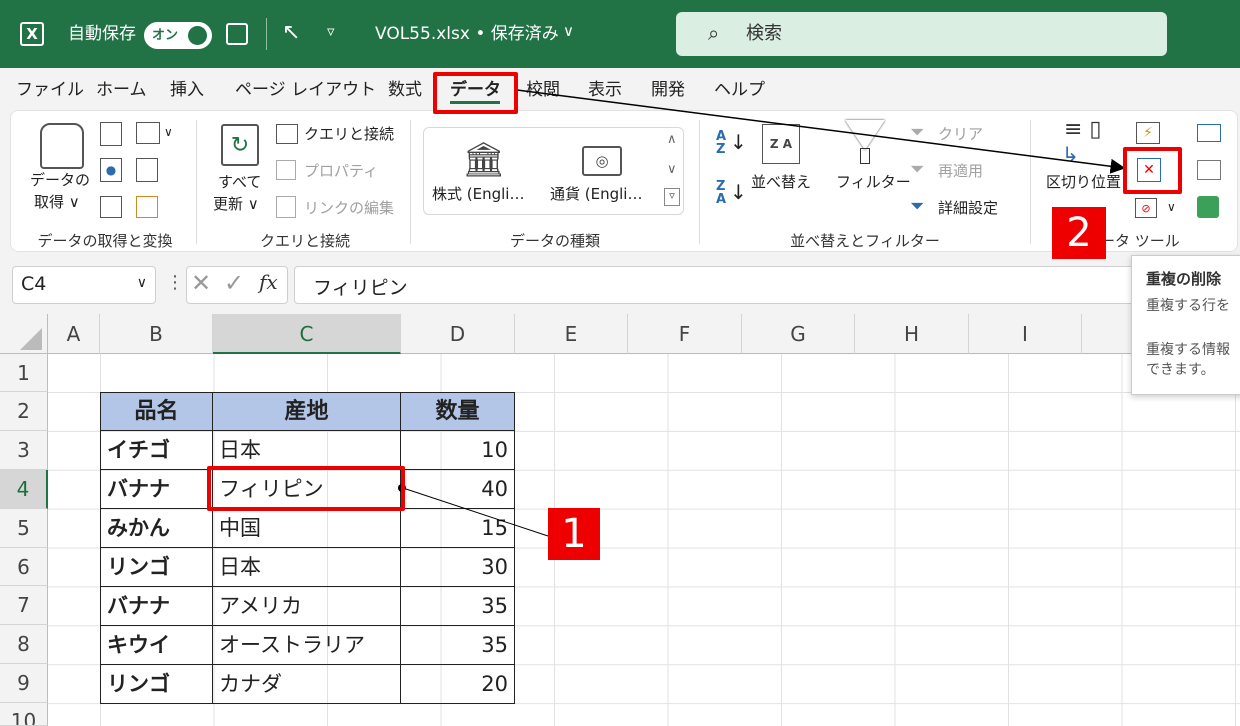 Image resolution: width=1240 pixels, height=726 pixels. I want to click on callout-step-2: 2, so click(1079, 233).